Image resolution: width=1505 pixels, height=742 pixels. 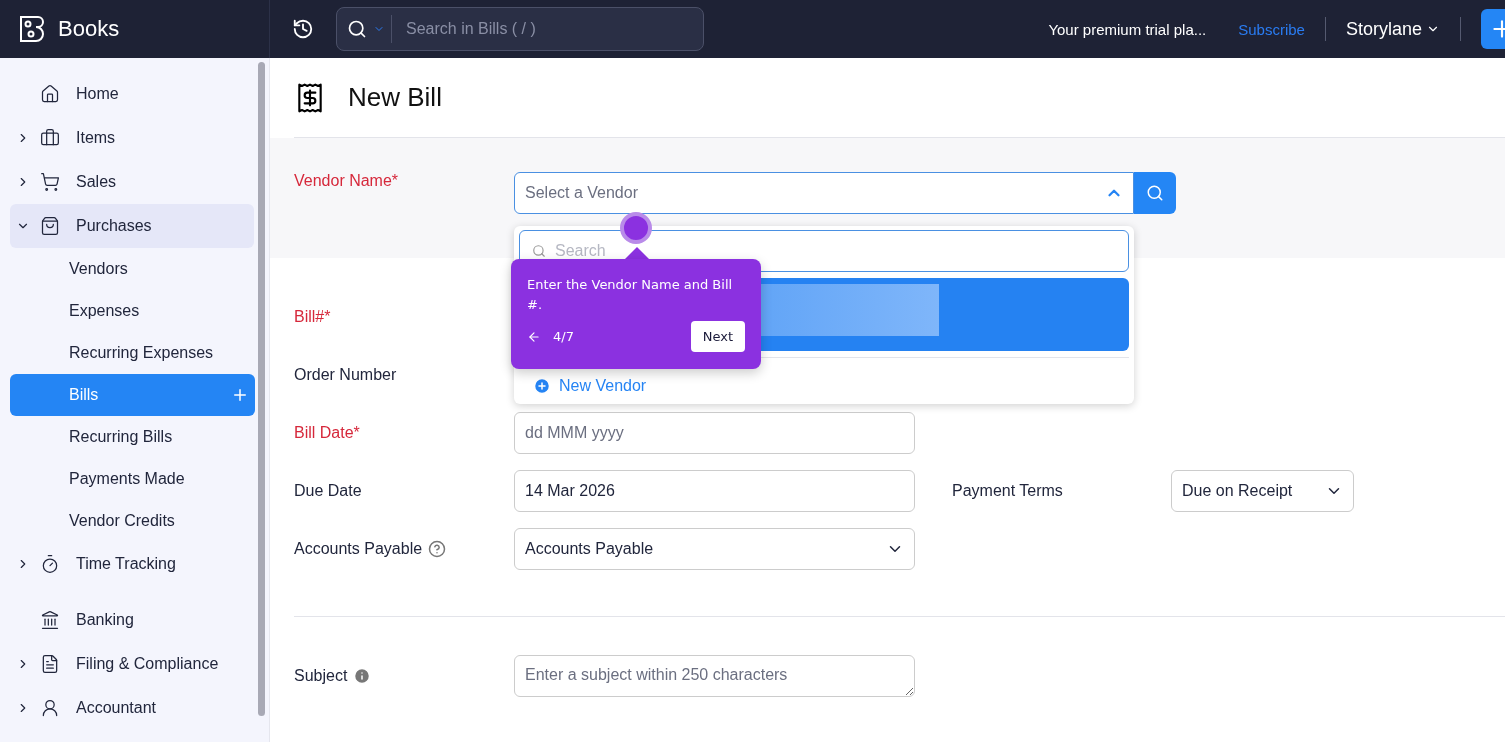 I want to click on sidebar-item: Sales, so click(x=132, y=182).